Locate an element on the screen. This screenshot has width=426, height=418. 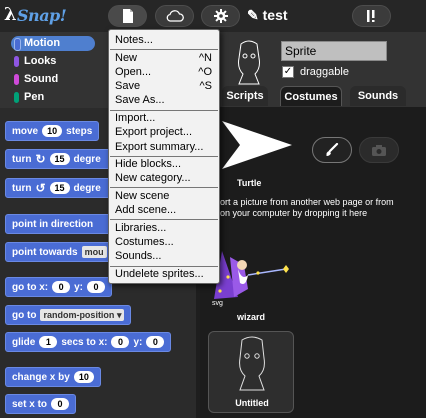
block-go-to-xy: go to x: 0 y: 0 is located at coordinates (59, 287).